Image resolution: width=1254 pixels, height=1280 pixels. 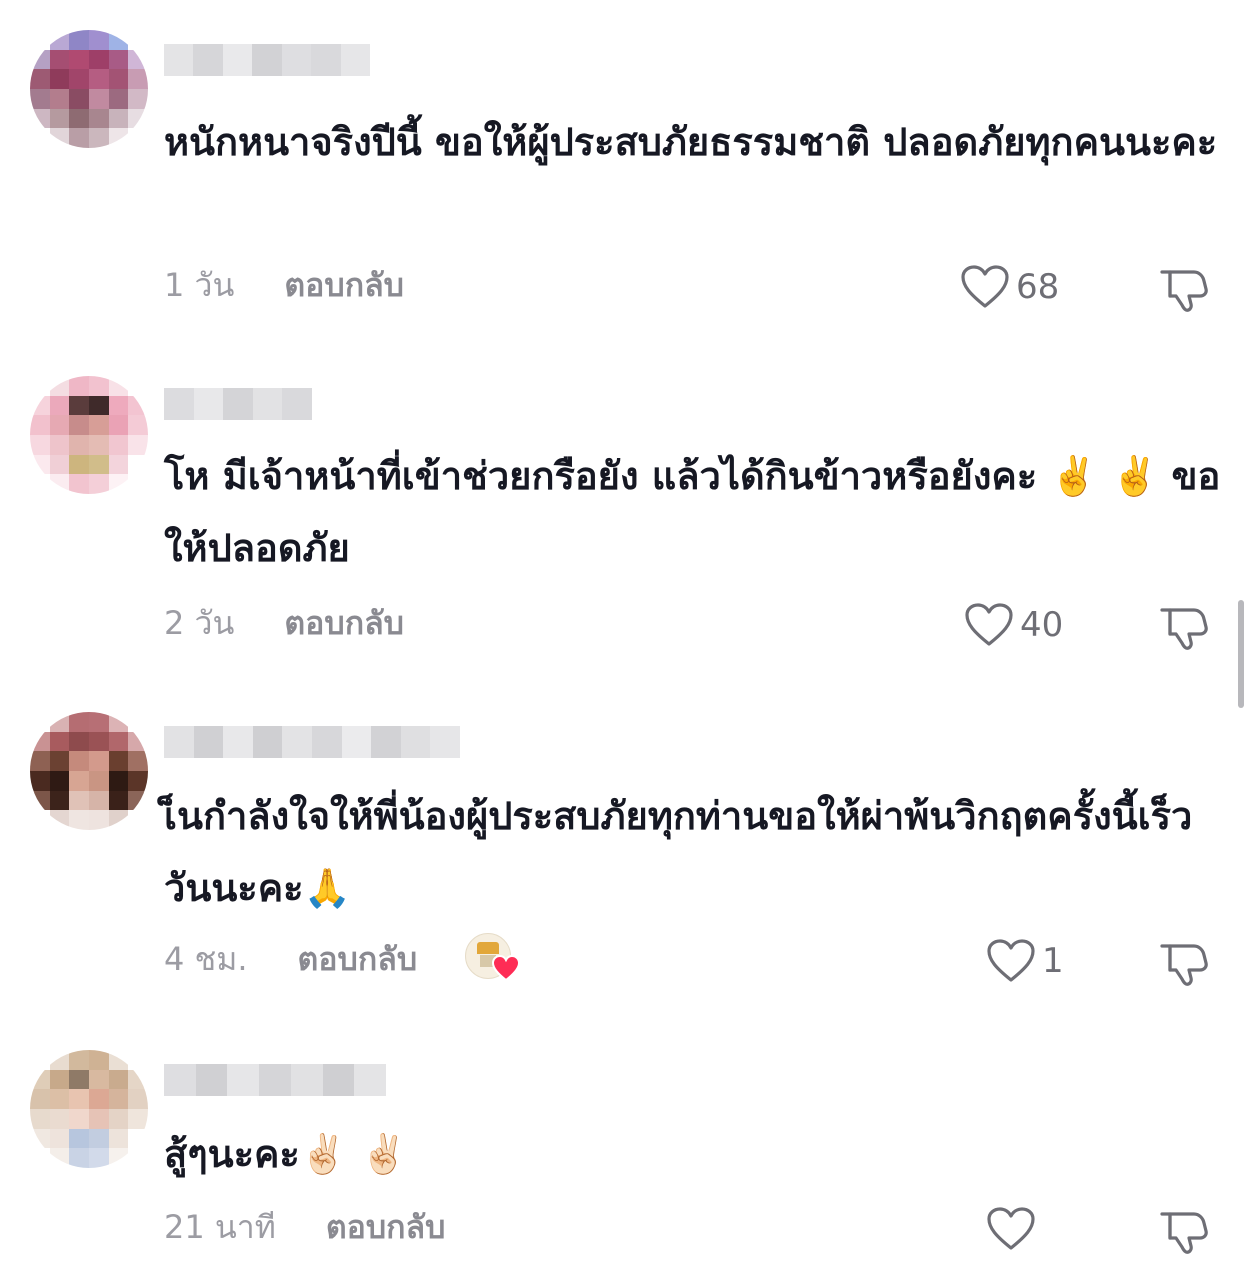 I want to click on comment-meta: 1 วัน ตอบกลับ, so click(x=284, y=285).